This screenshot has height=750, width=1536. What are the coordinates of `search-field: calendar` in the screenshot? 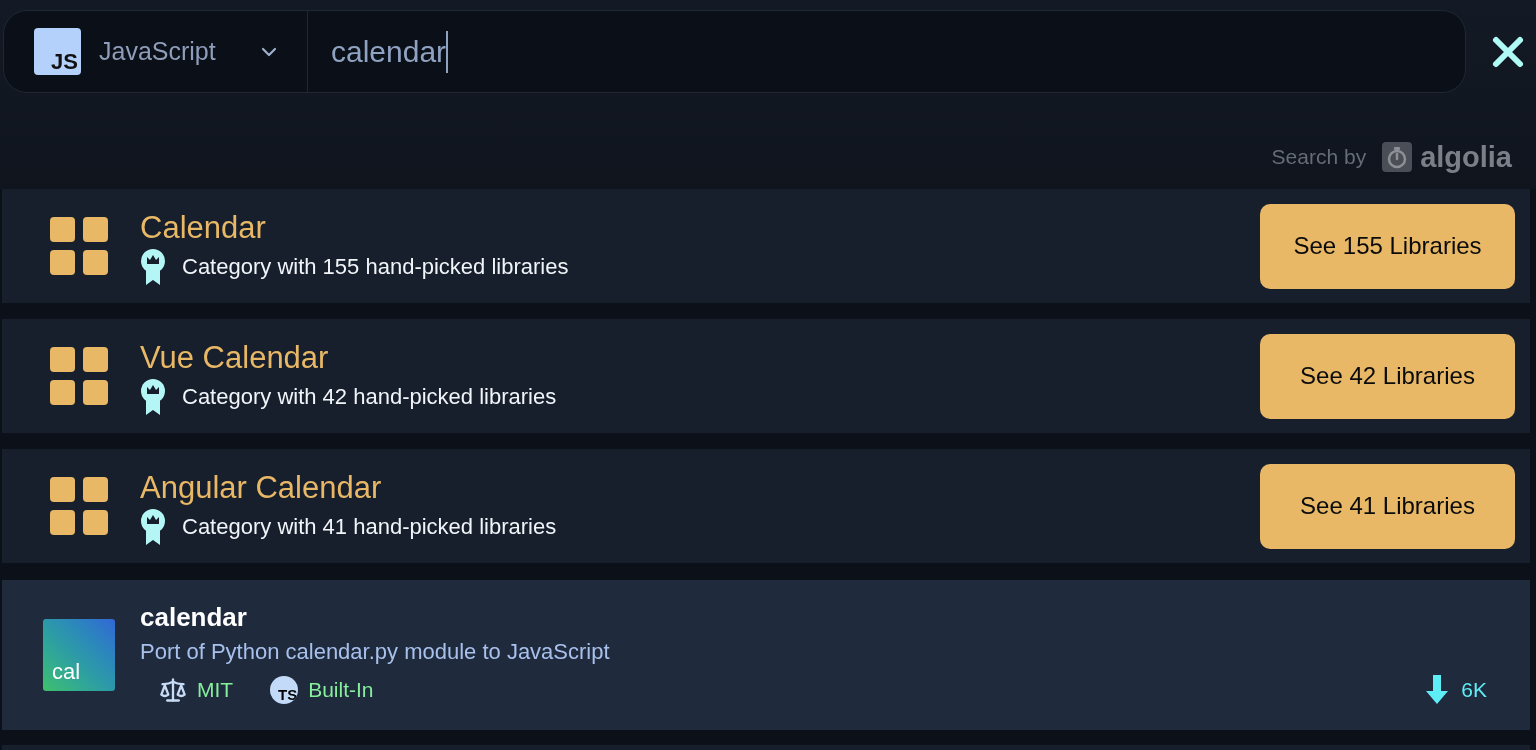 It's located at (886, 51).